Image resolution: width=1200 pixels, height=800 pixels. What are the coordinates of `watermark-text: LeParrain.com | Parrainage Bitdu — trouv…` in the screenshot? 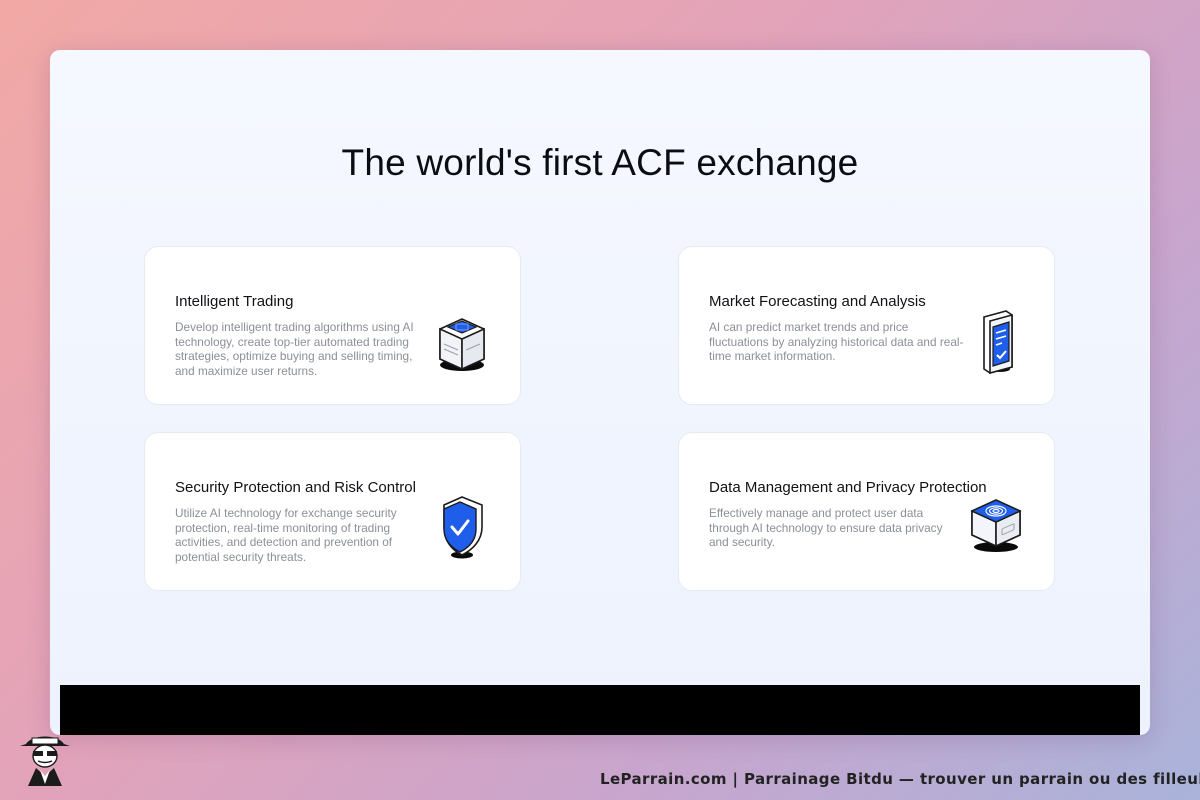 It's located at (900, 779).